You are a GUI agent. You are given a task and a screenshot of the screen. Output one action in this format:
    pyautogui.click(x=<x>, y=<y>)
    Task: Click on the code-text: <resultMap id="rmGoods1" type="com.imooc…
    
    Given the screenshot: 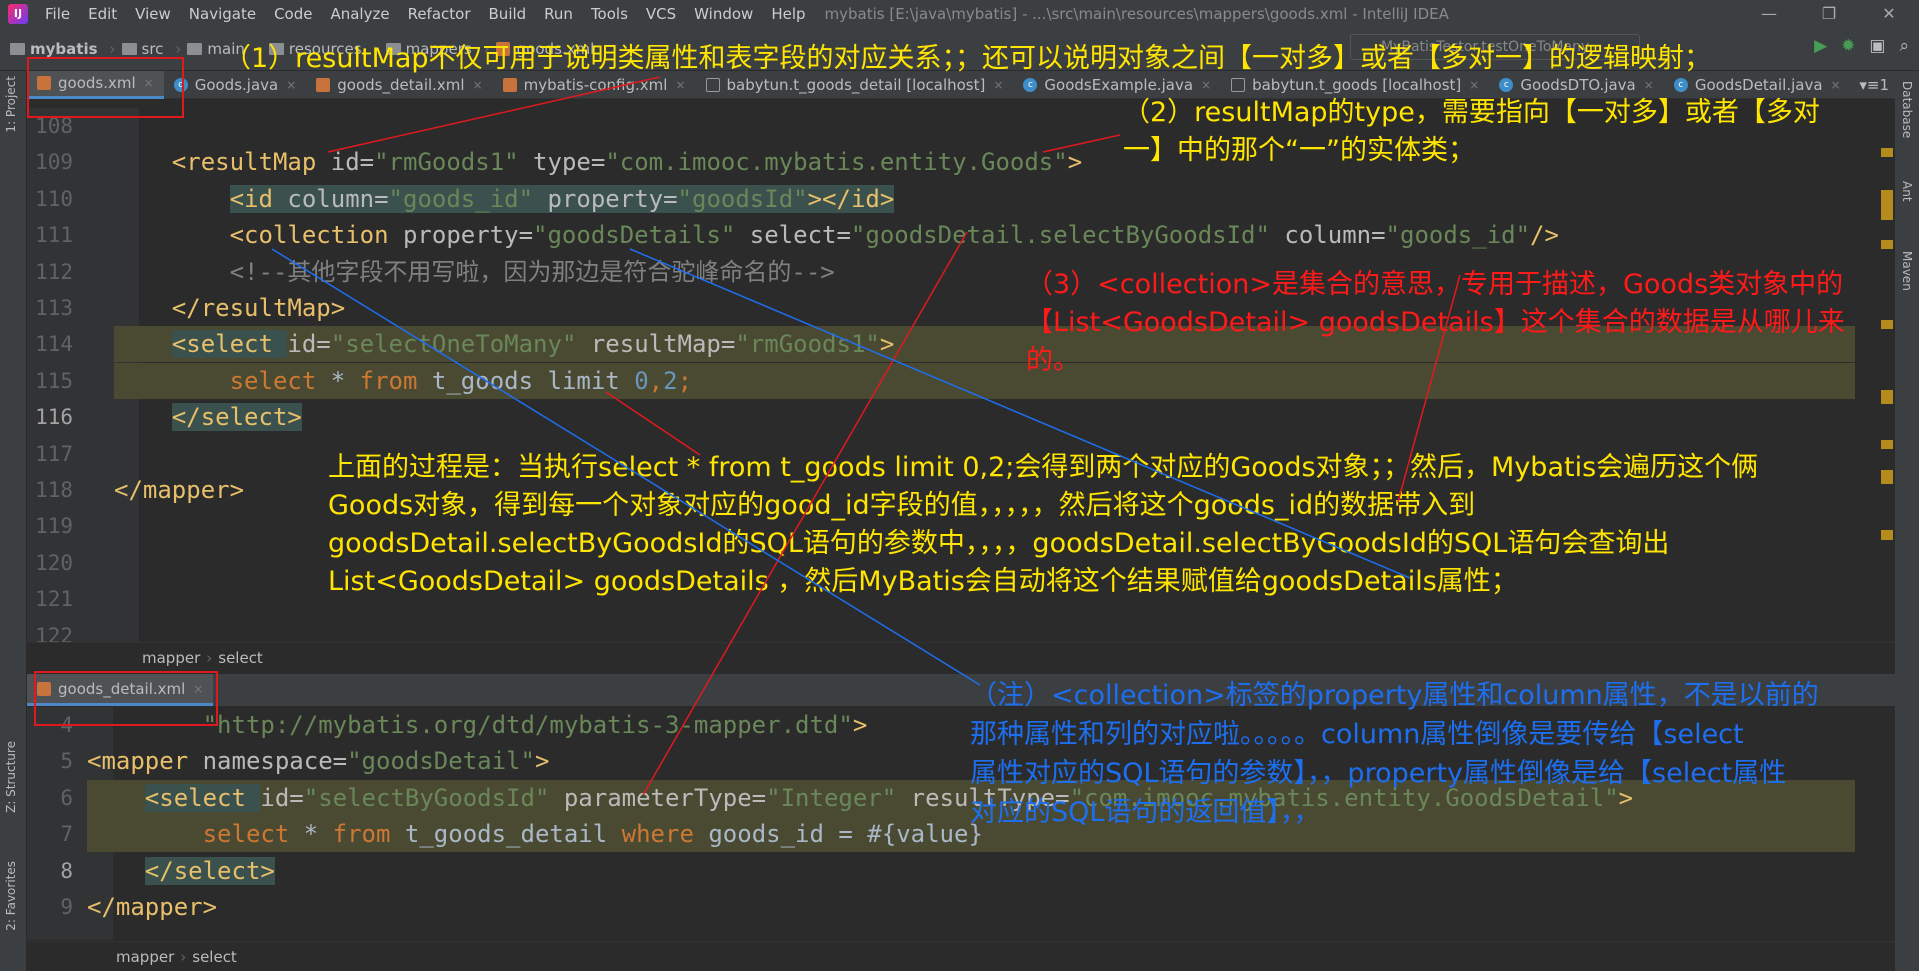 What is the action you would take?
    pyautogui.click(x=598, y=162)
    